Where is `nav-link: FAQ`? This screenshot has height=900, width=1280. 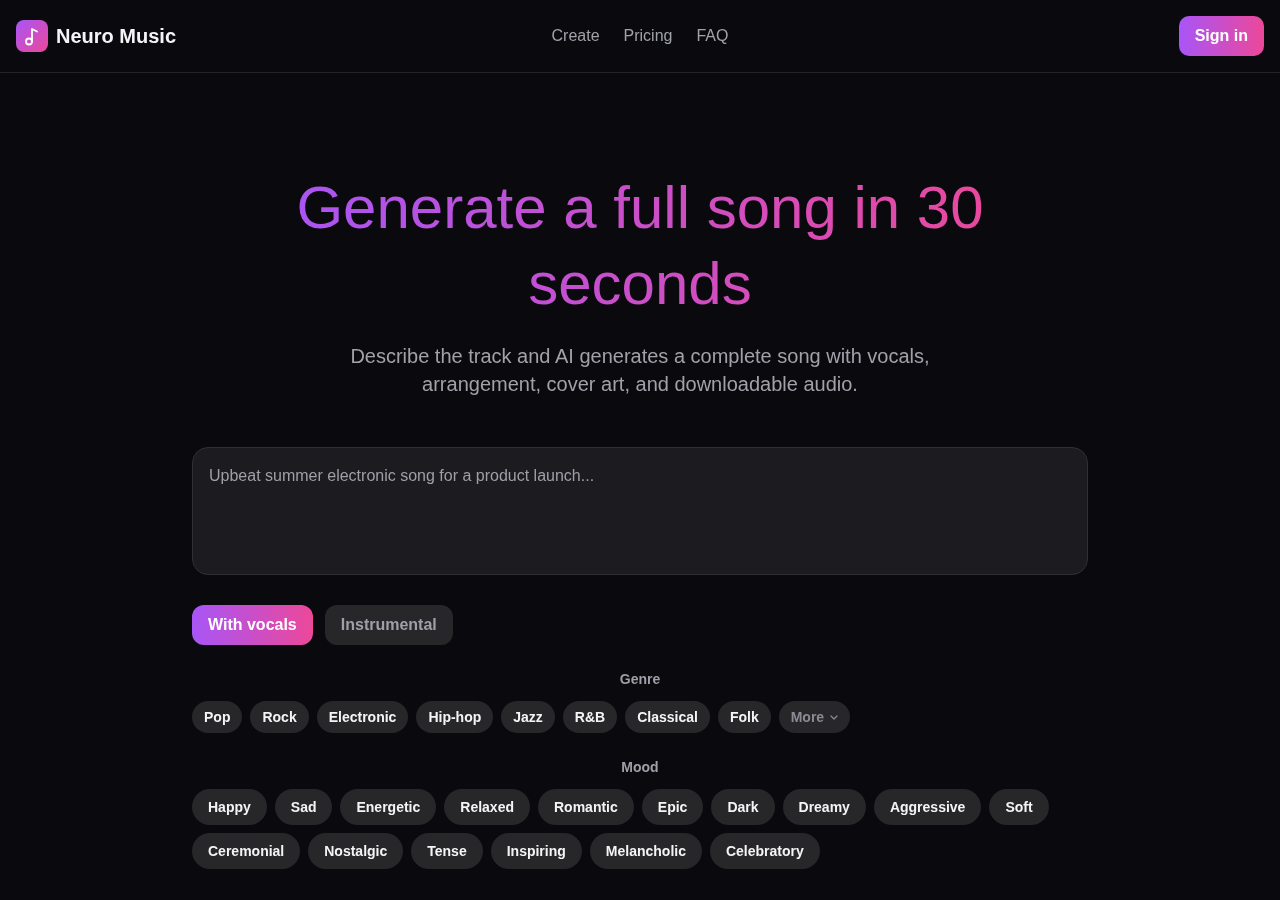 nav-link: FAQ is located at coordinates (712, 36).